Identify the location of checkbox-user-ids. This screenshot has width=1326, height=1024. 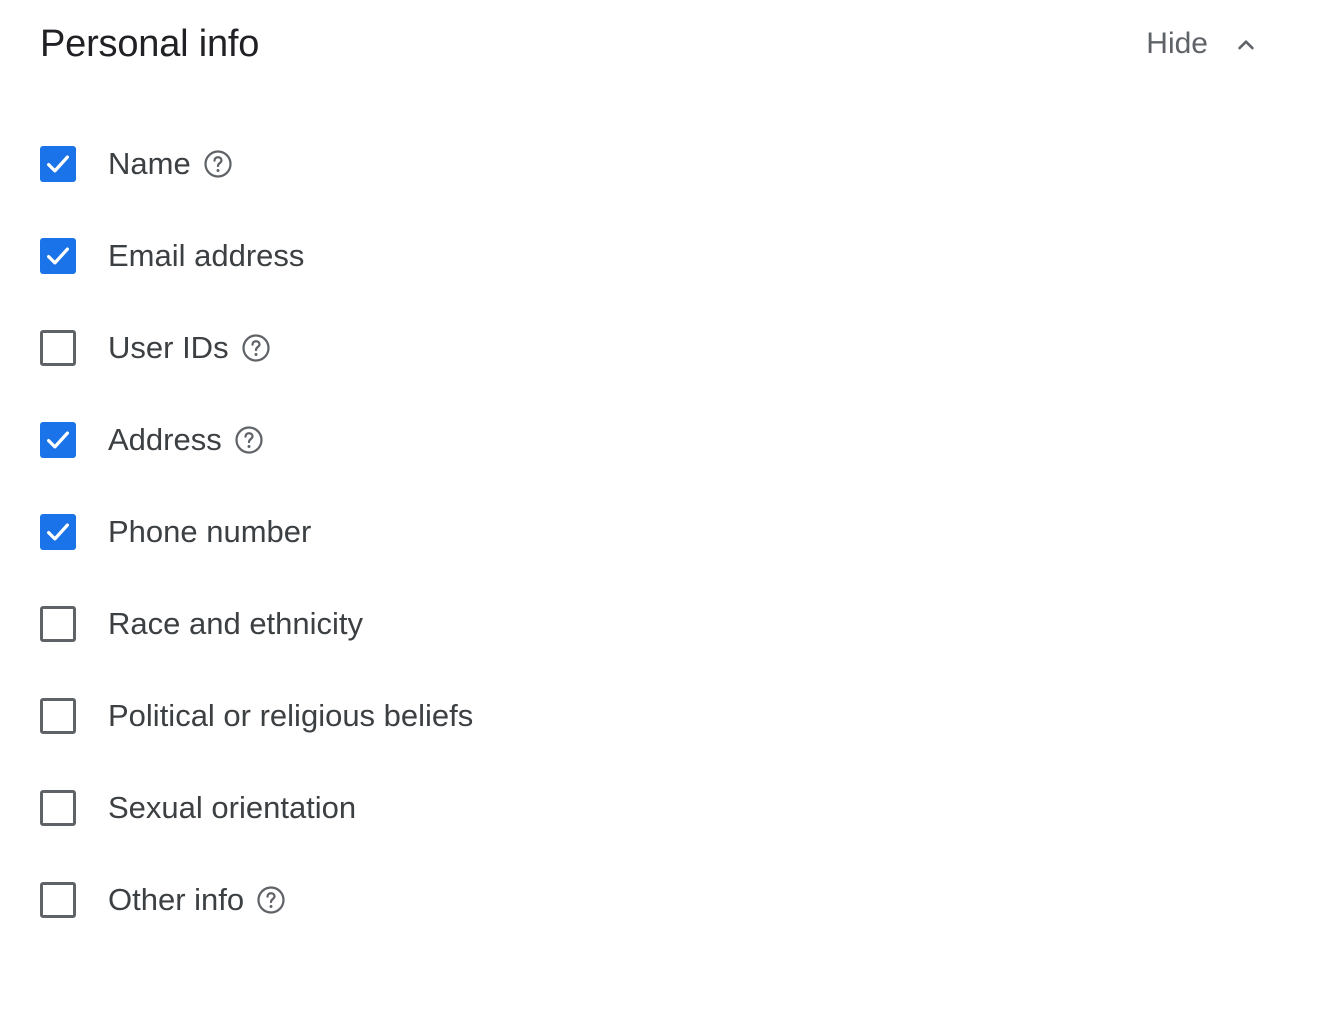
(58, 348).